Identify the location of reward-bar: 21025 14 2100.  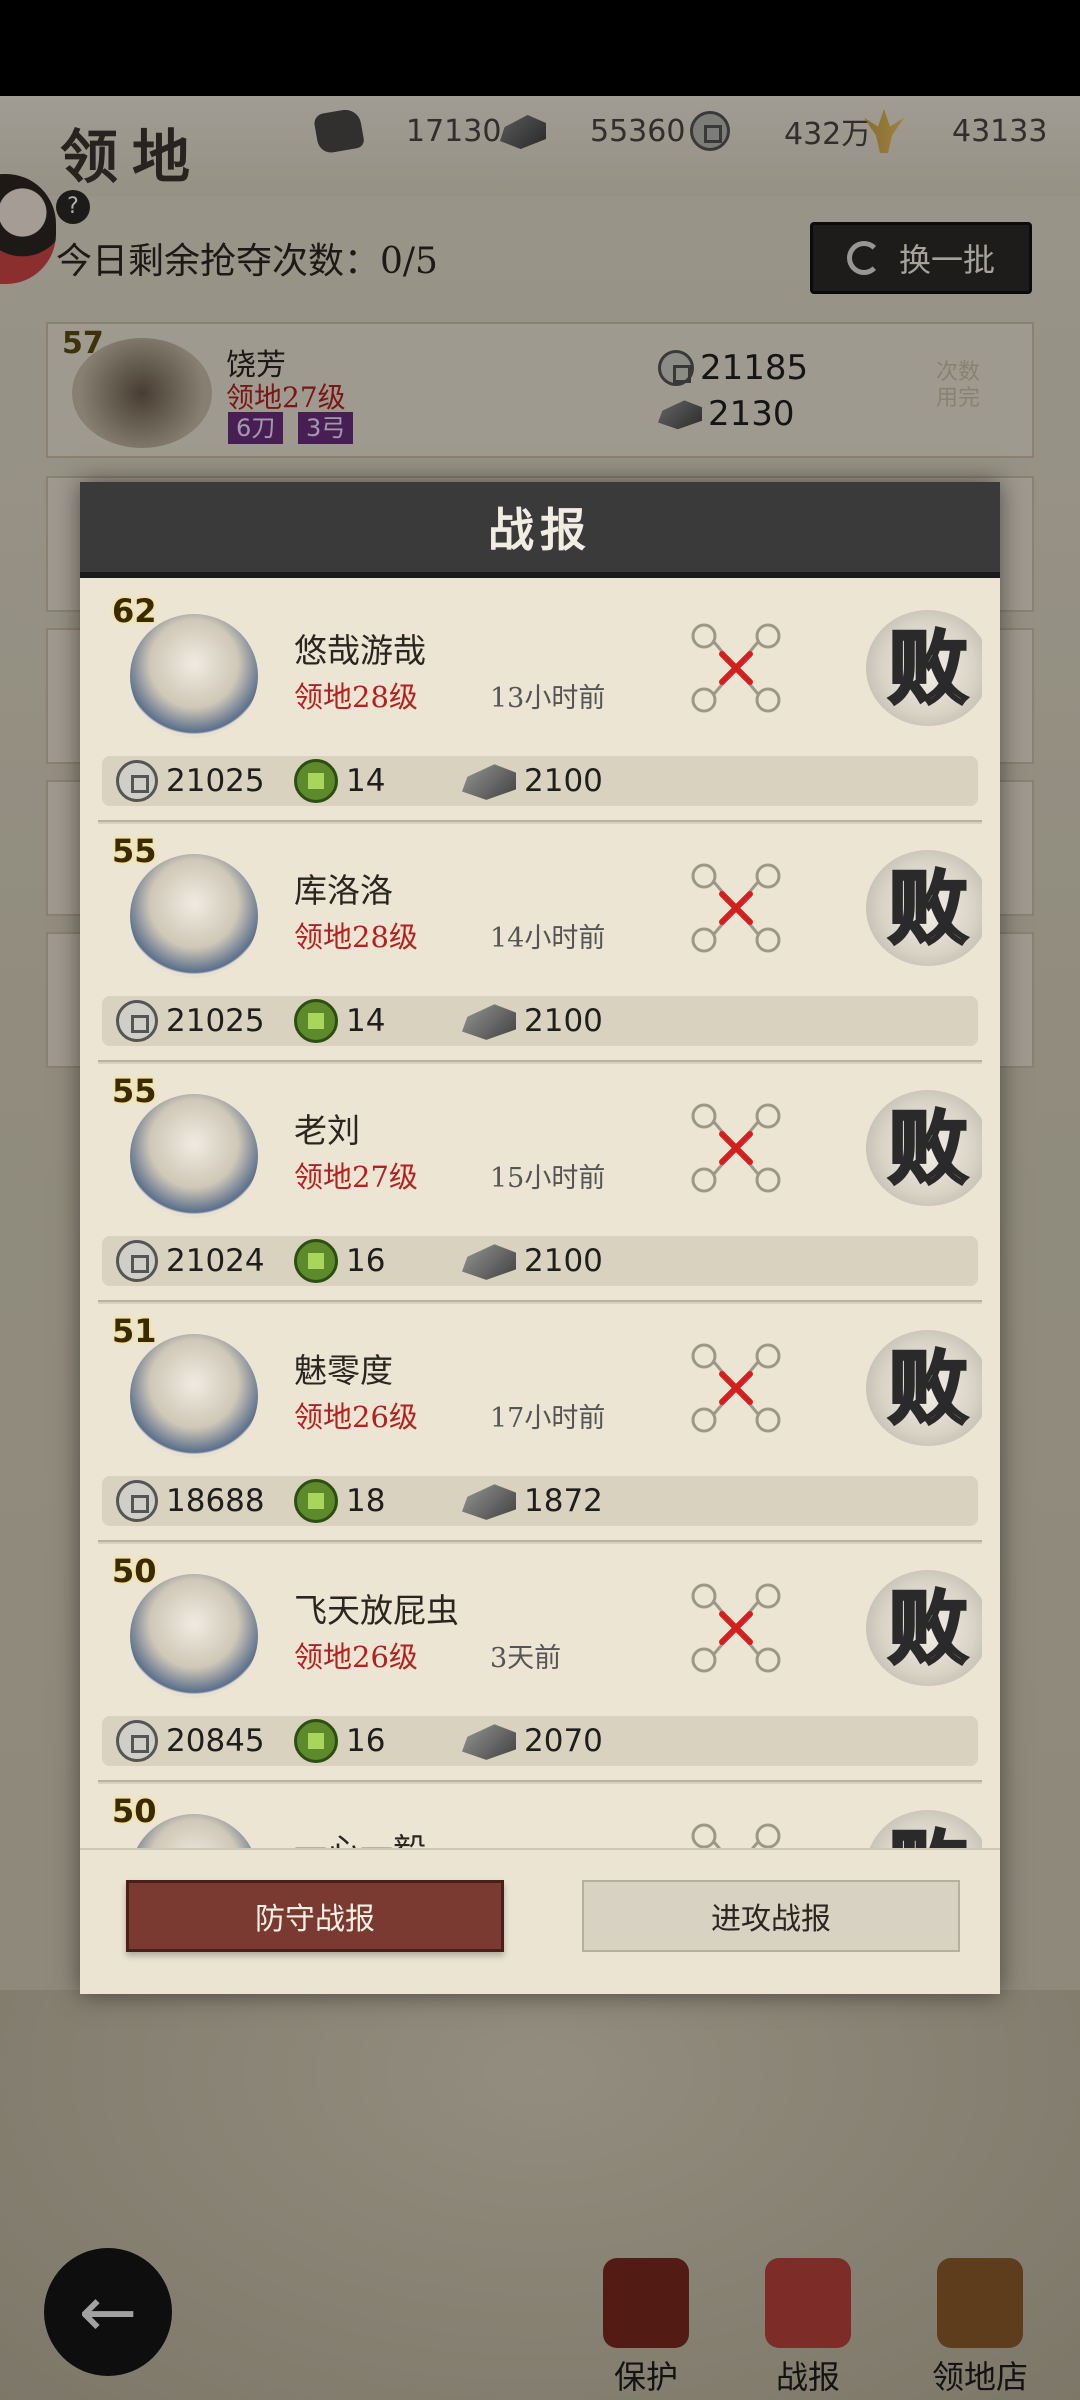
(540, 781).